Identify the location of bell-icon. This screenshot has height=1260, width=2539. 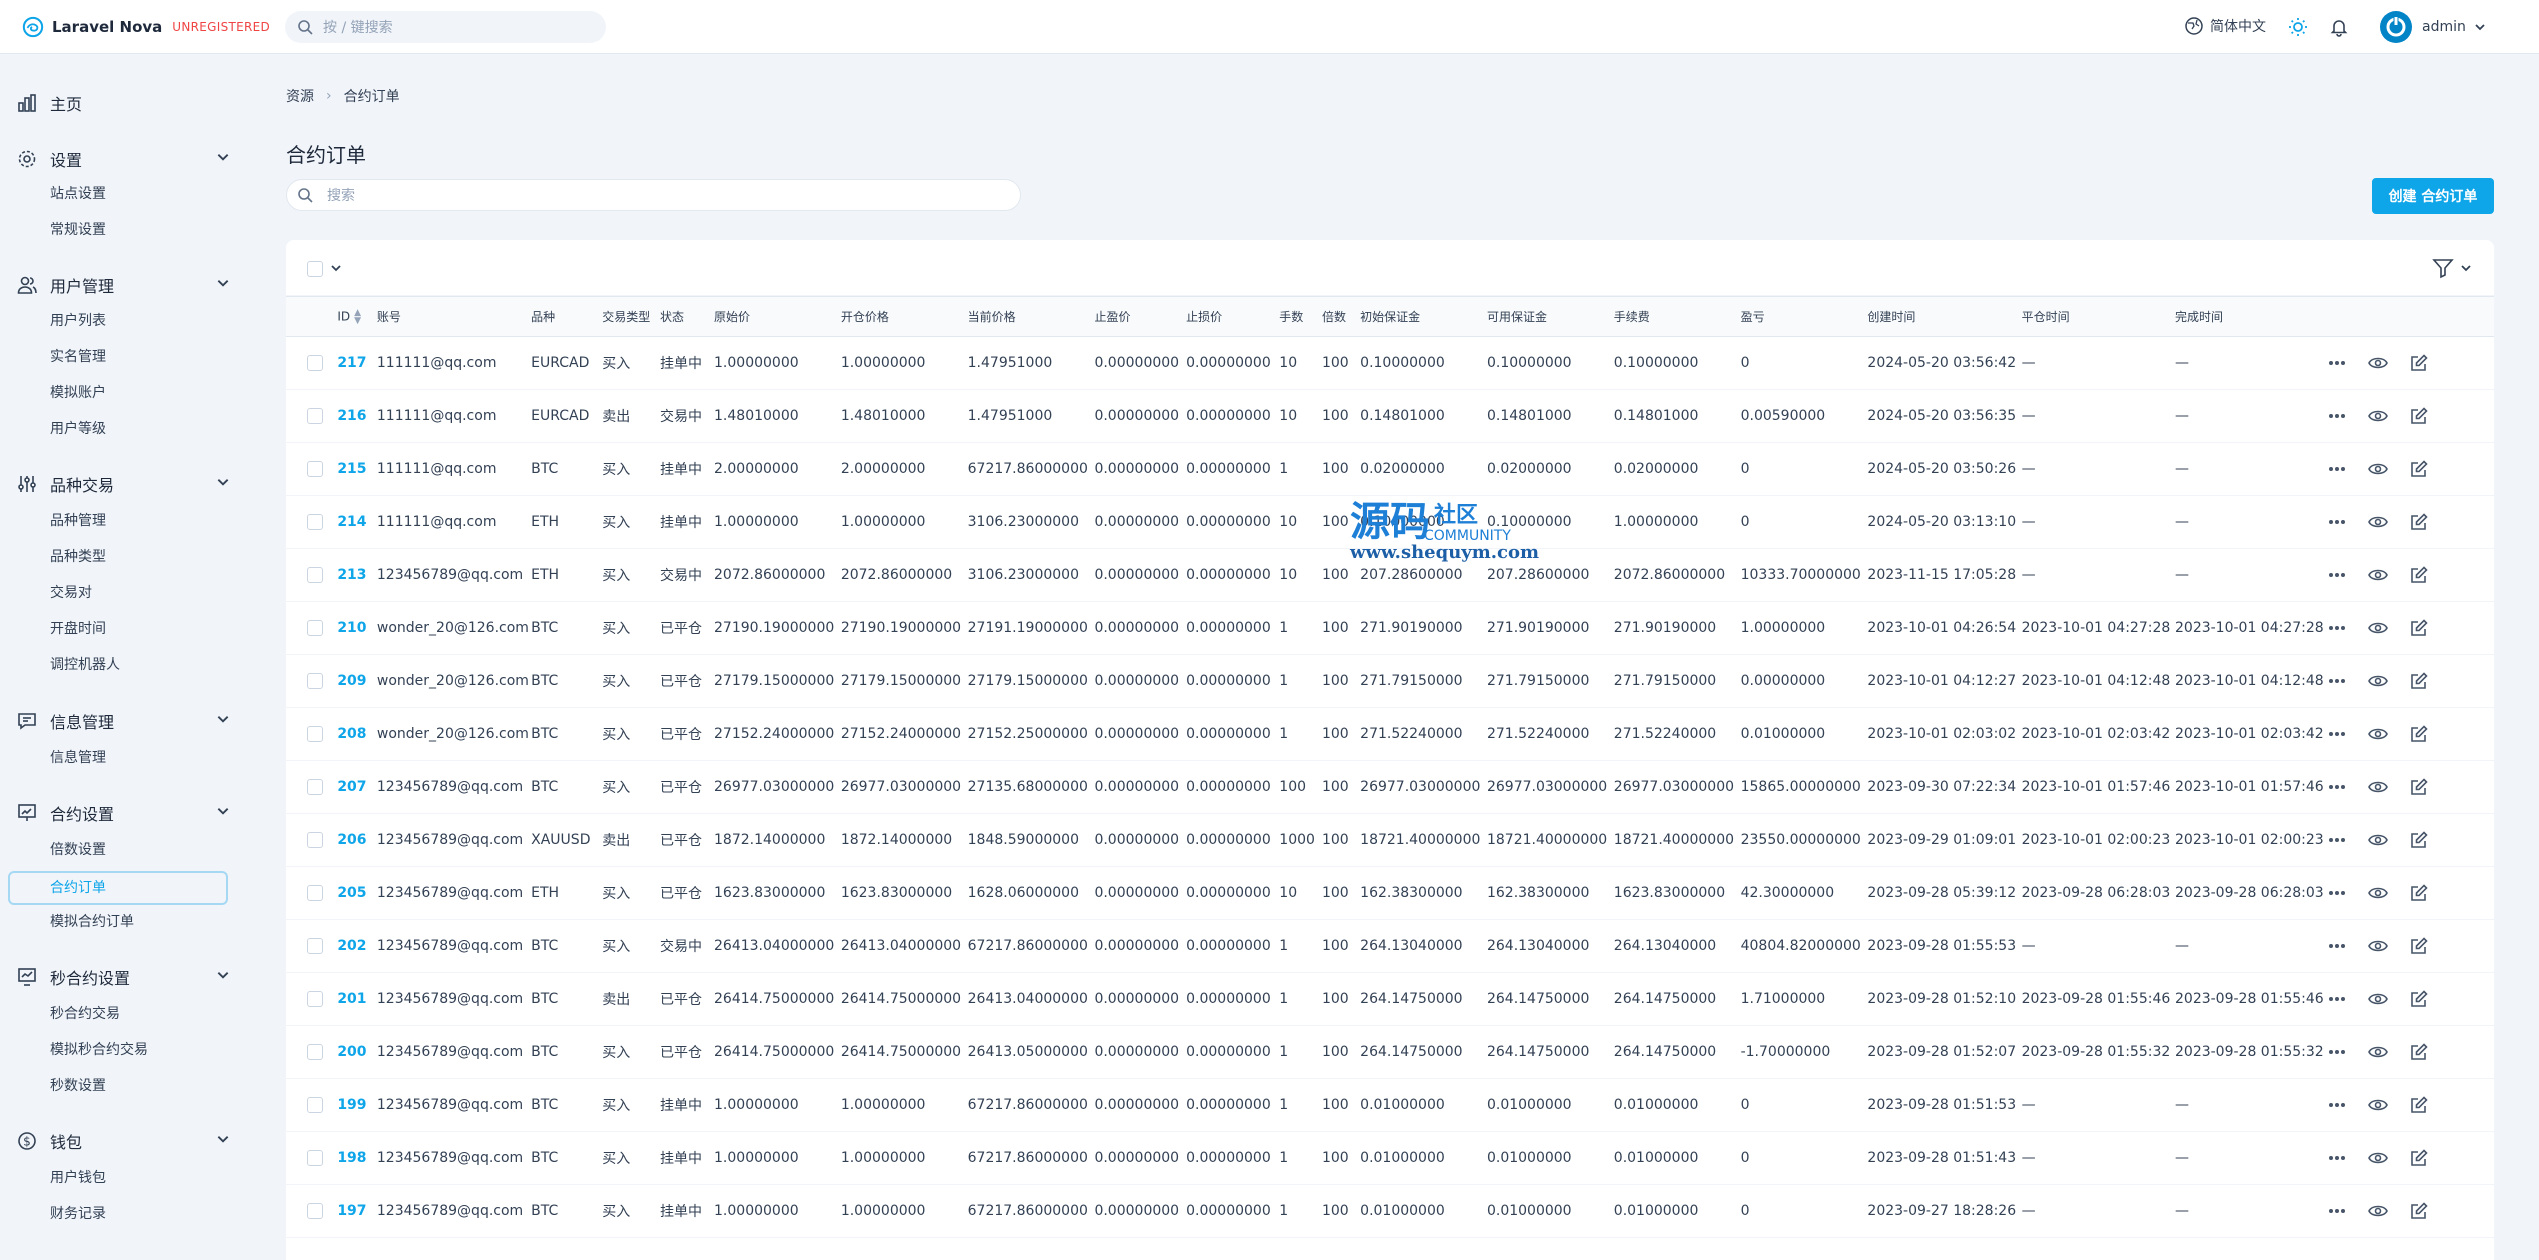
(2339, 27).